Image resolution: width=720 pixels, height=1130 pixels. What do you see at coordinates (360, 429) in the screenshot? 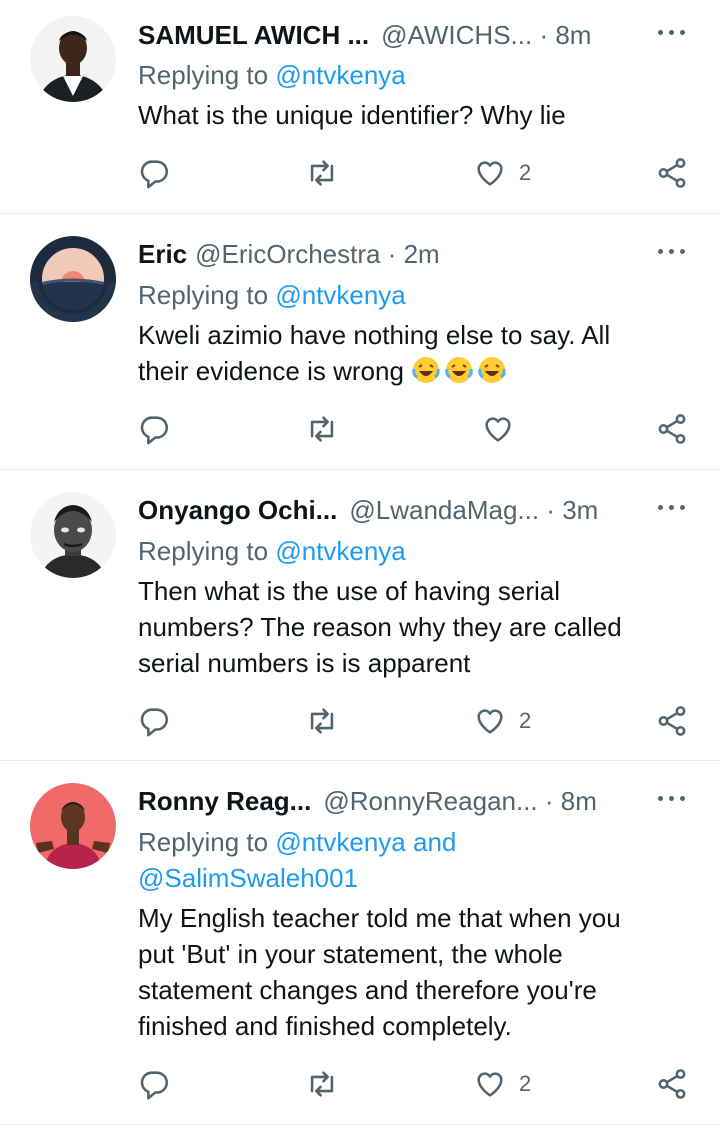
I see `tweet-actions` at bounding box center [360, 429].